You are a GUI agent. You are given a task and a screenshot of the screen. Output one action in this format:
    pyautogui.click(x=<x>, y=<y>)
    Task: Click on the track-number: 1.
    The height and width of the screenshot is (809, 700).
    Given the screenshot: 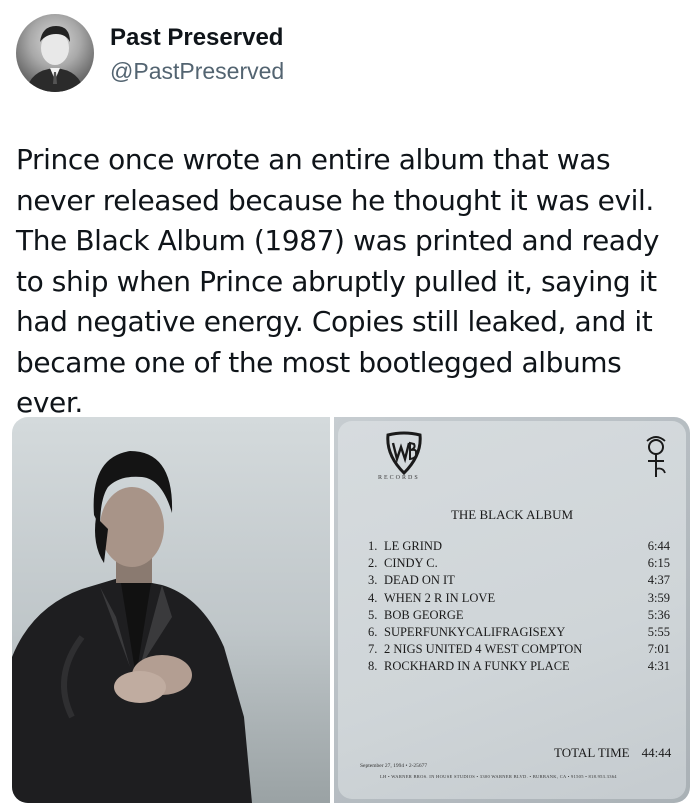 What is the action you would take?
    pyautogui.click(x=373, y=546)
    